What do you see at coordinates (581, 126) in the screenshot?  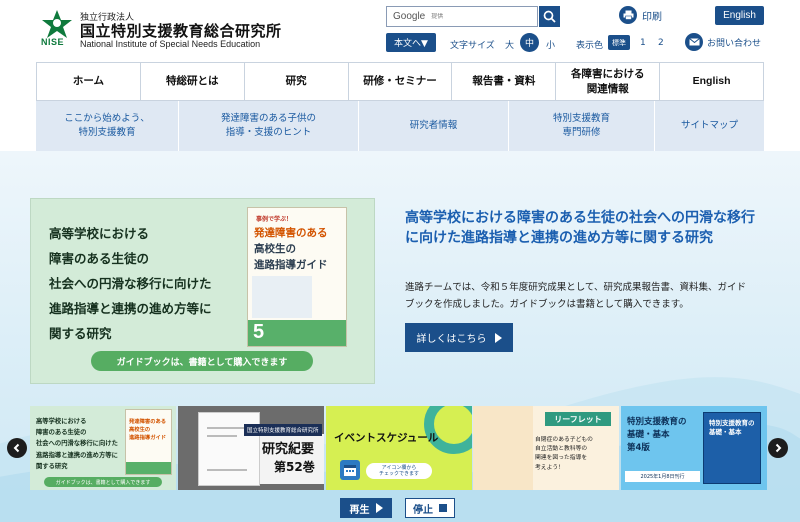 I see `sub-nav-item-specialist-training: 特別支援教育 専門研修` at bounding box center [581, 126].